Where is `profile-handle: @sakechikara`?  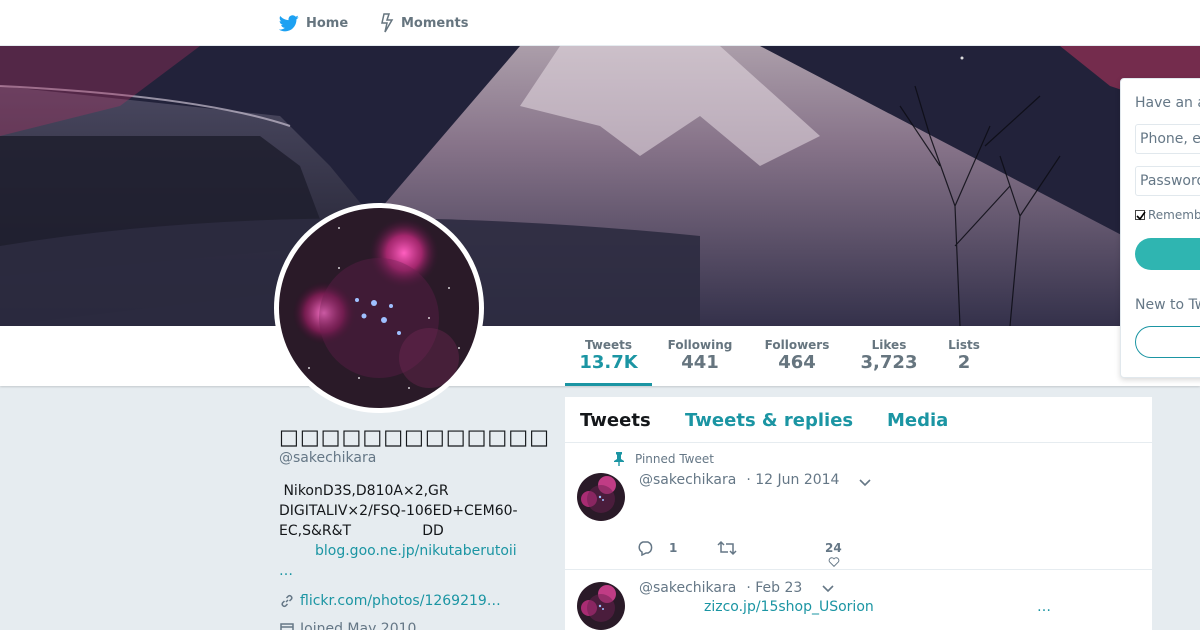
profile-handle: @sakechikara is located at coordinates (327, 458).